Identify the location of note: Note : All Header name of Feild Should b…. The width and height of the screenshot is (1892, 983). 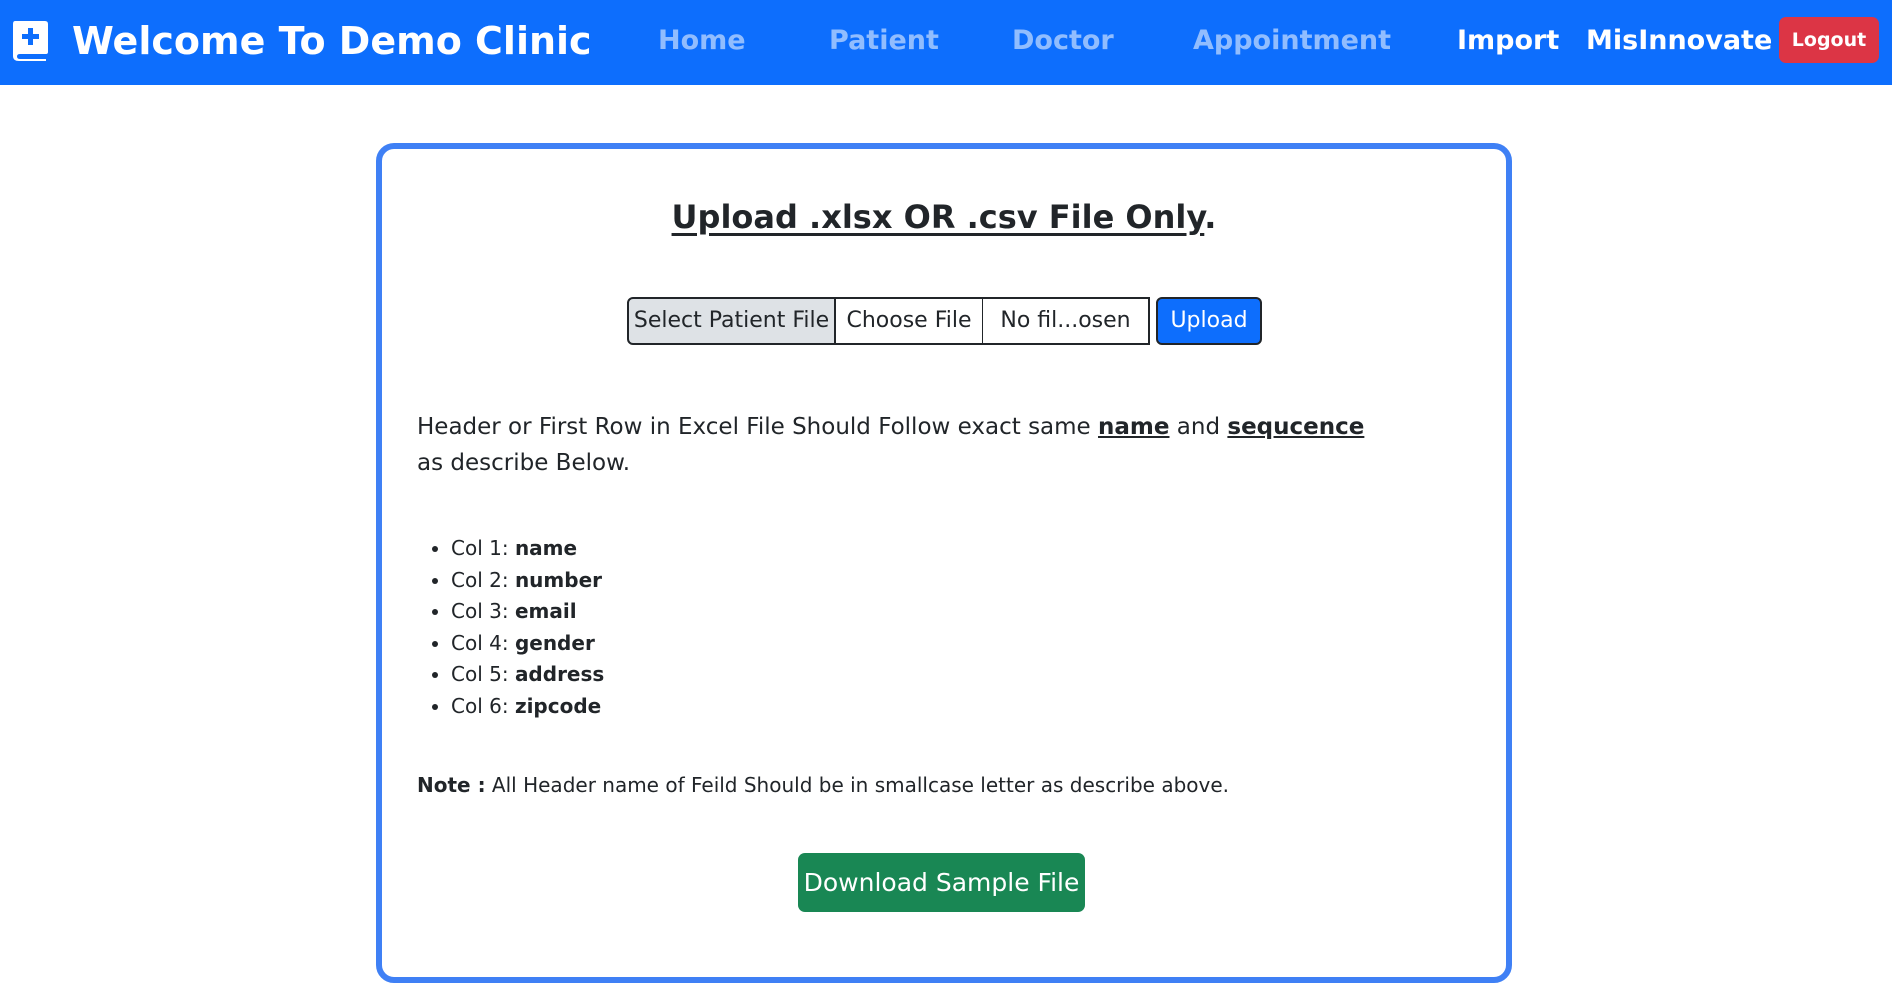
(823, 785).